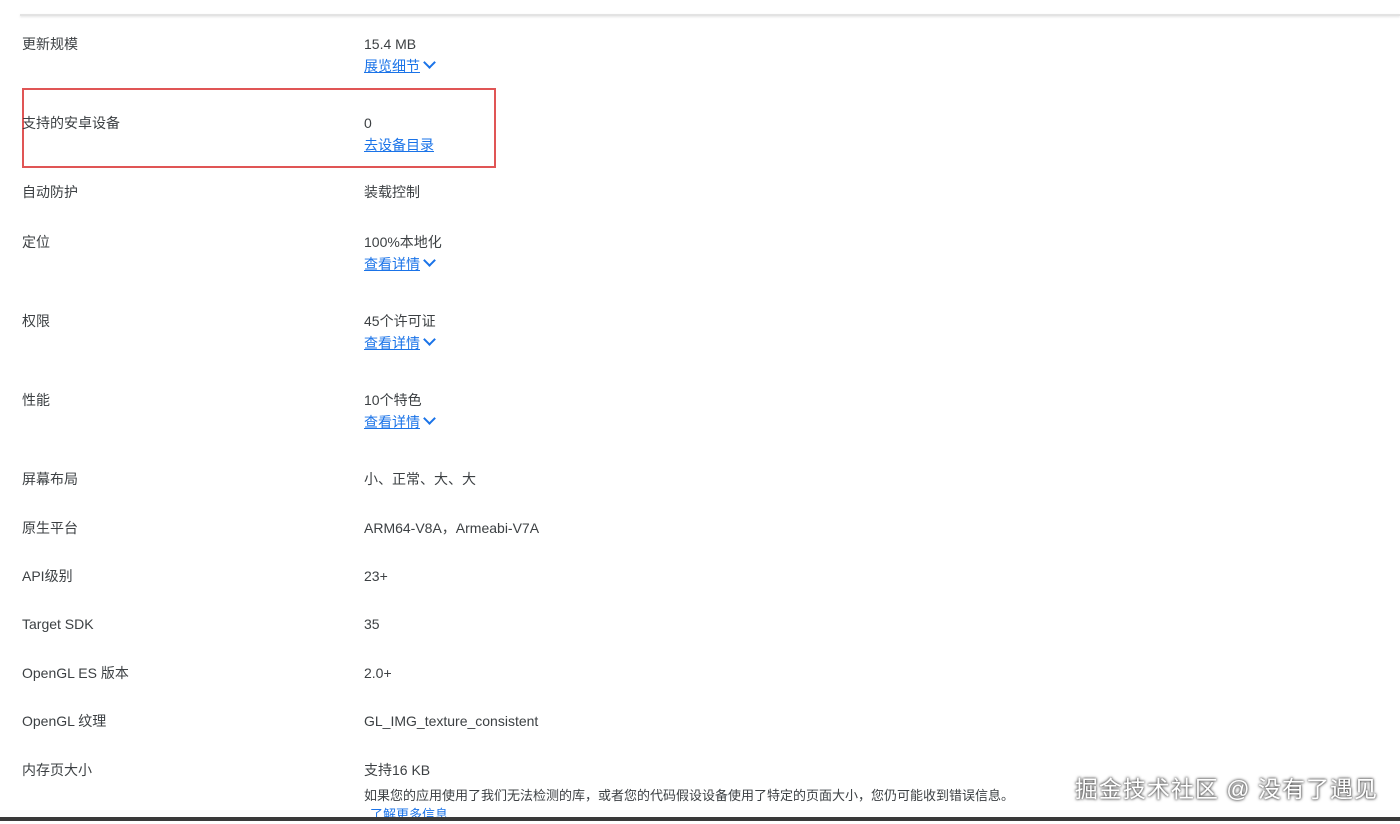  What do you see at coordinates (368, 123) in the screenshot?
I see `row-value: 0` at bounding box center [368, 123].